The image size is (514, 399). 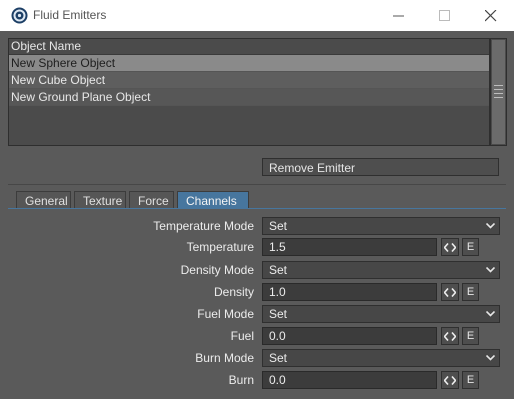 I want to click on remove-emitter-button: Remove Emitter, so click(x=380, y=167).